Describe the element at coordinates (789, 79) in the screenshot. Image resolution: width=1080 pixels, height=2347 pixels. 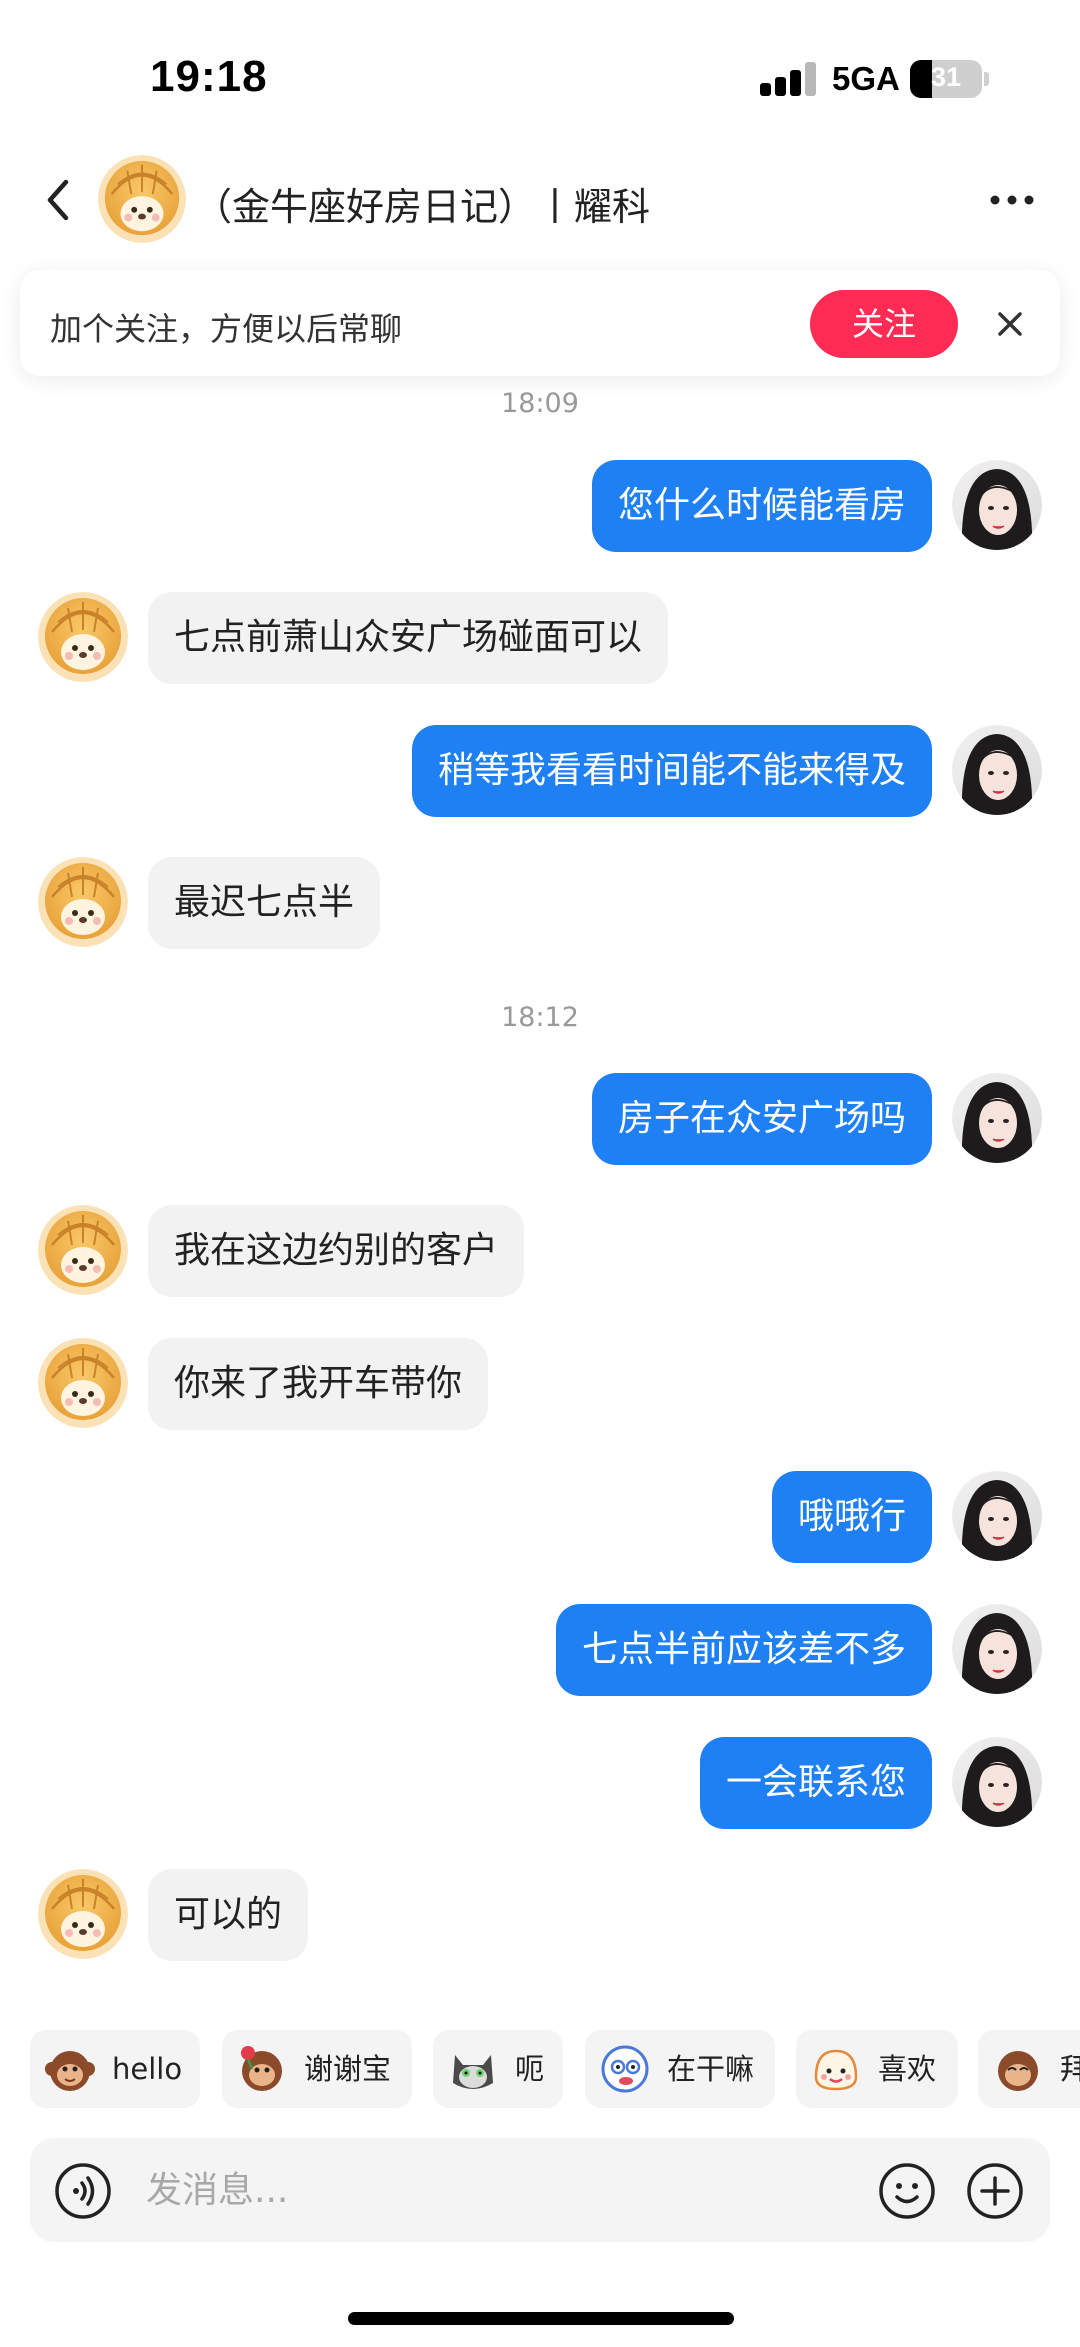
I see `cellular-signal-icon` at that location.